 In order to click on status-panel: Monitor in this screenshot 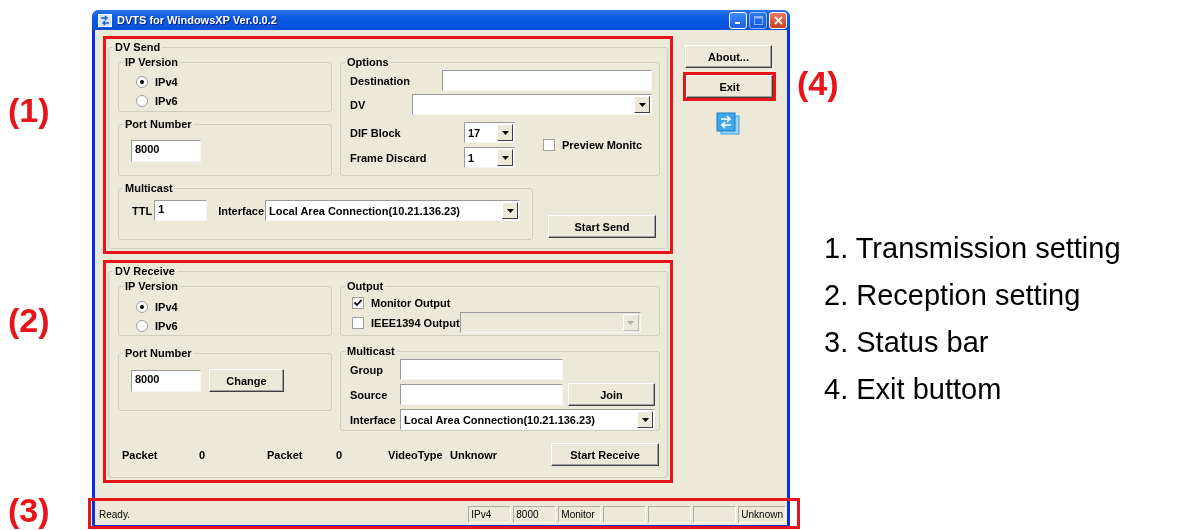, I will do `click(580, 514)`.